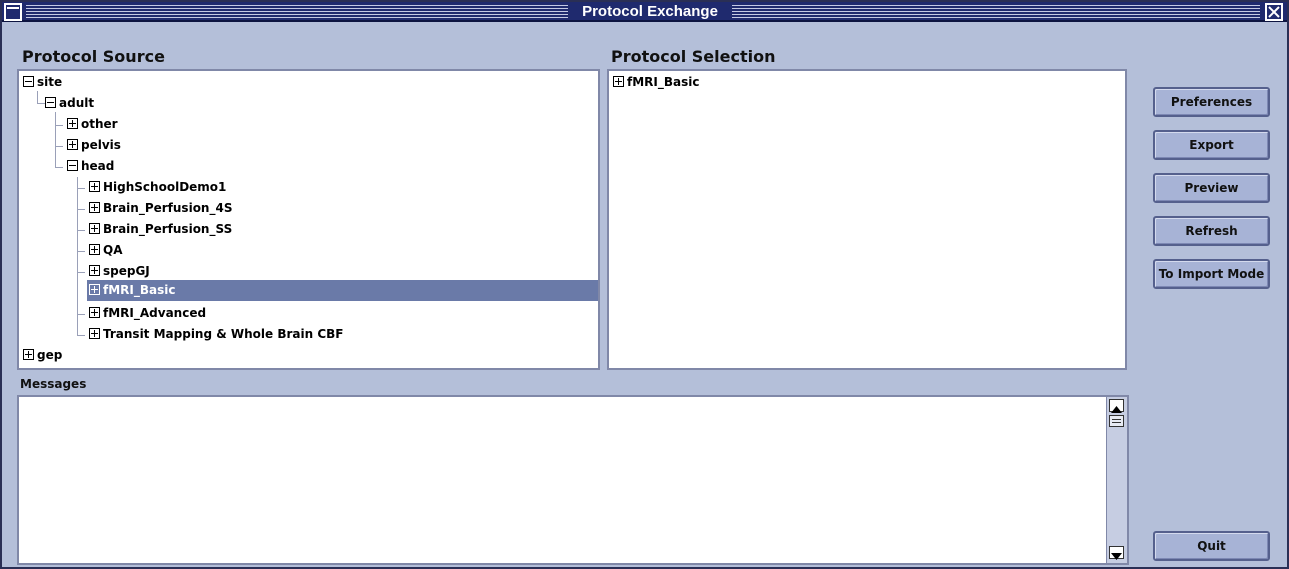  What do you see at coordinates (168, 229) in the screenshot?
I see `tree-node-label: Brain_Perfusion_SS` at bounding box center [168, 229].